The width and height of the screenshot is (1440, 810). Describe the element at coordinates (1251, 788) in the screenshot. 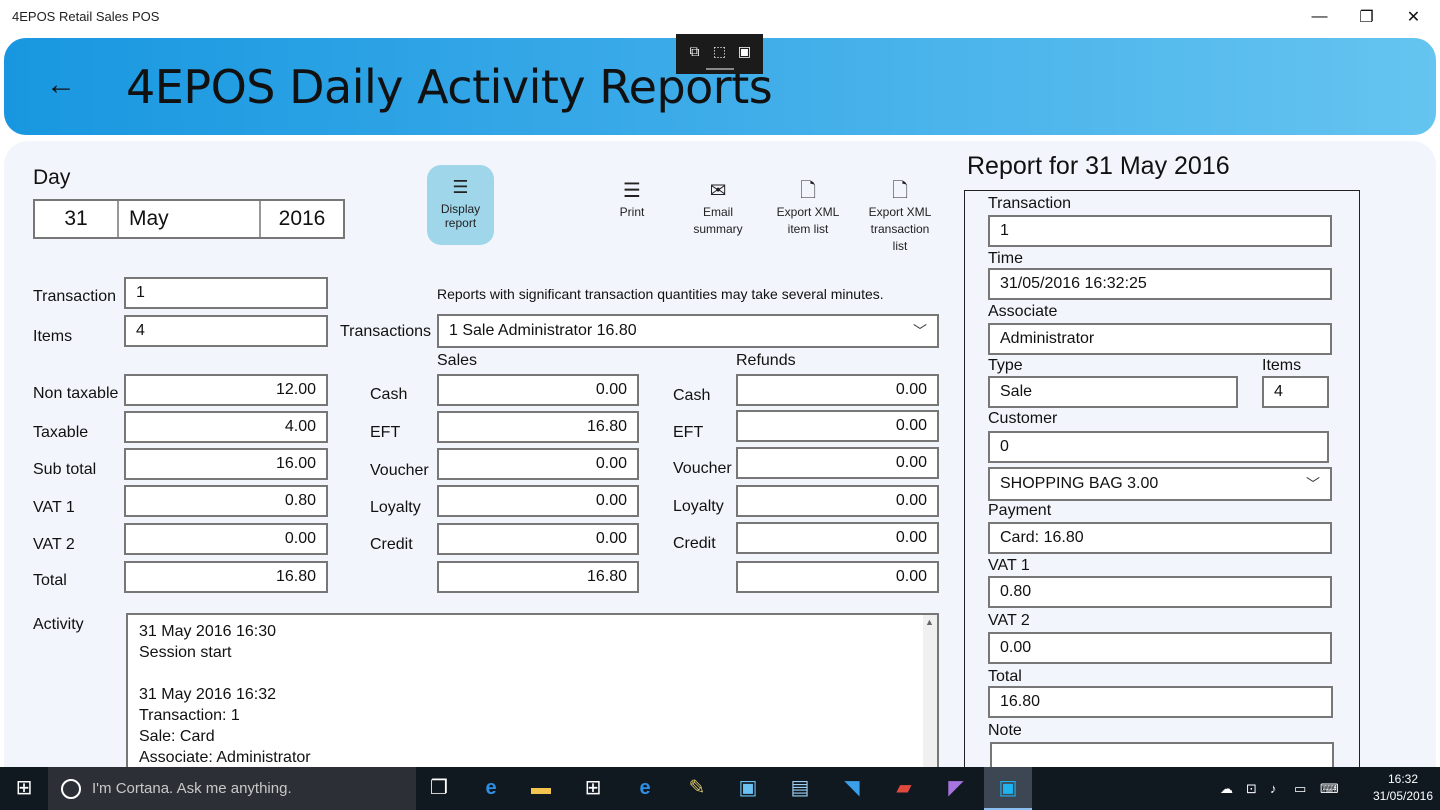

I see `network-icon: ⊡` at that location.